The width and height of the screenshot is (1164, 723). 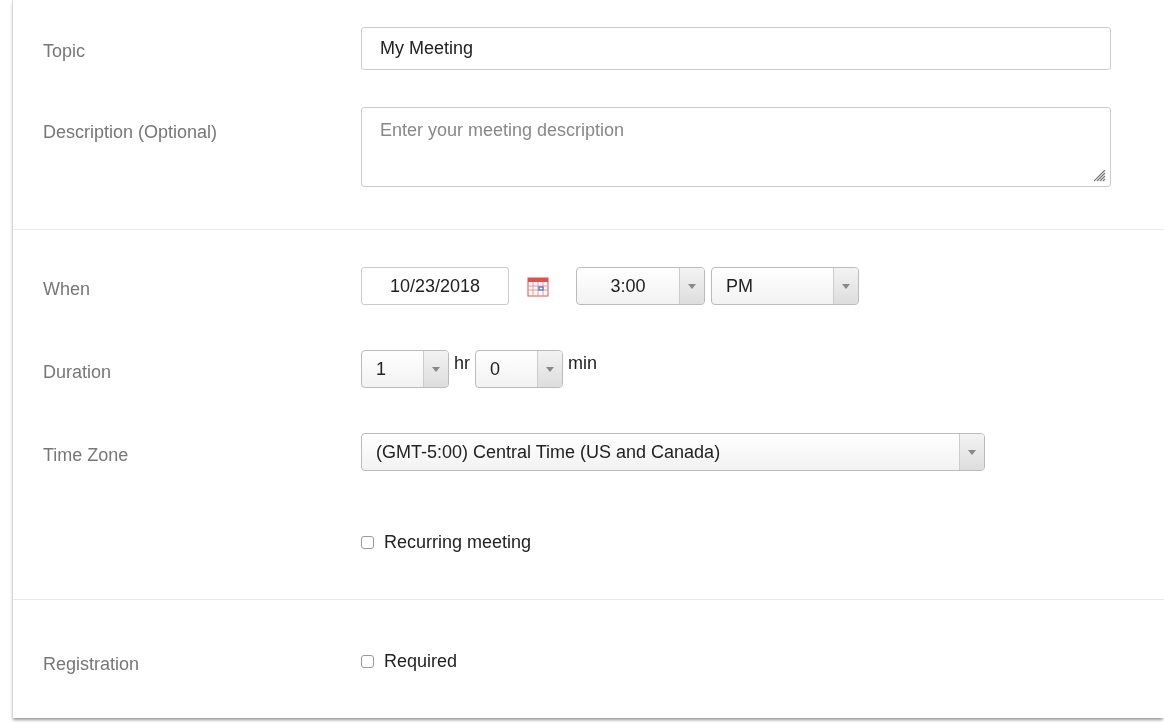 I want to click on field-label: Duration, so click(x=77, y=371).